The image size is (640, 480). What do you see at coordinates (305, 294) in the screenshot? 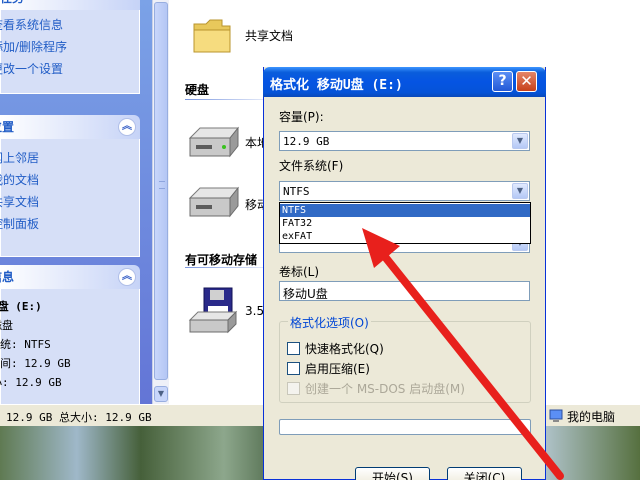
I see `volume-label-value: 移动U盘` at bounding box center [305, 294].